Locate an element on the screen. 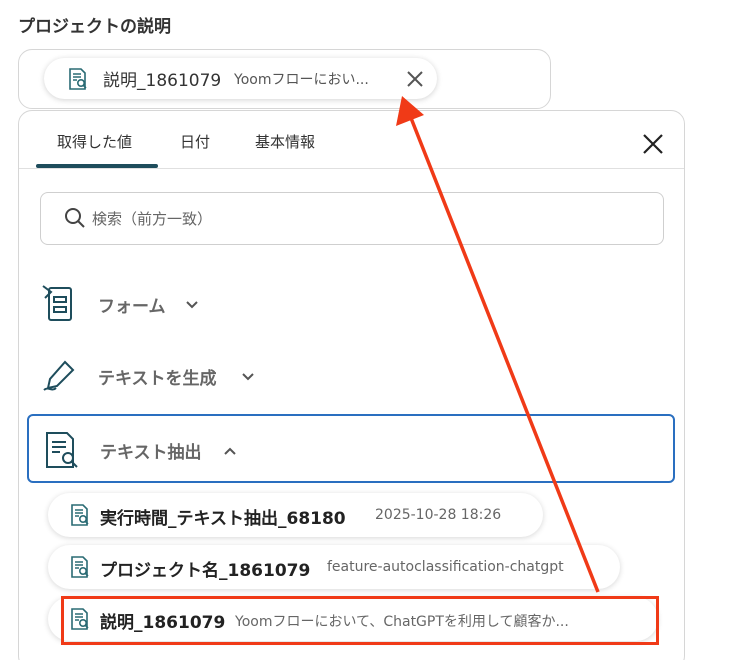  close-icon is located at coordinates (653, 144).